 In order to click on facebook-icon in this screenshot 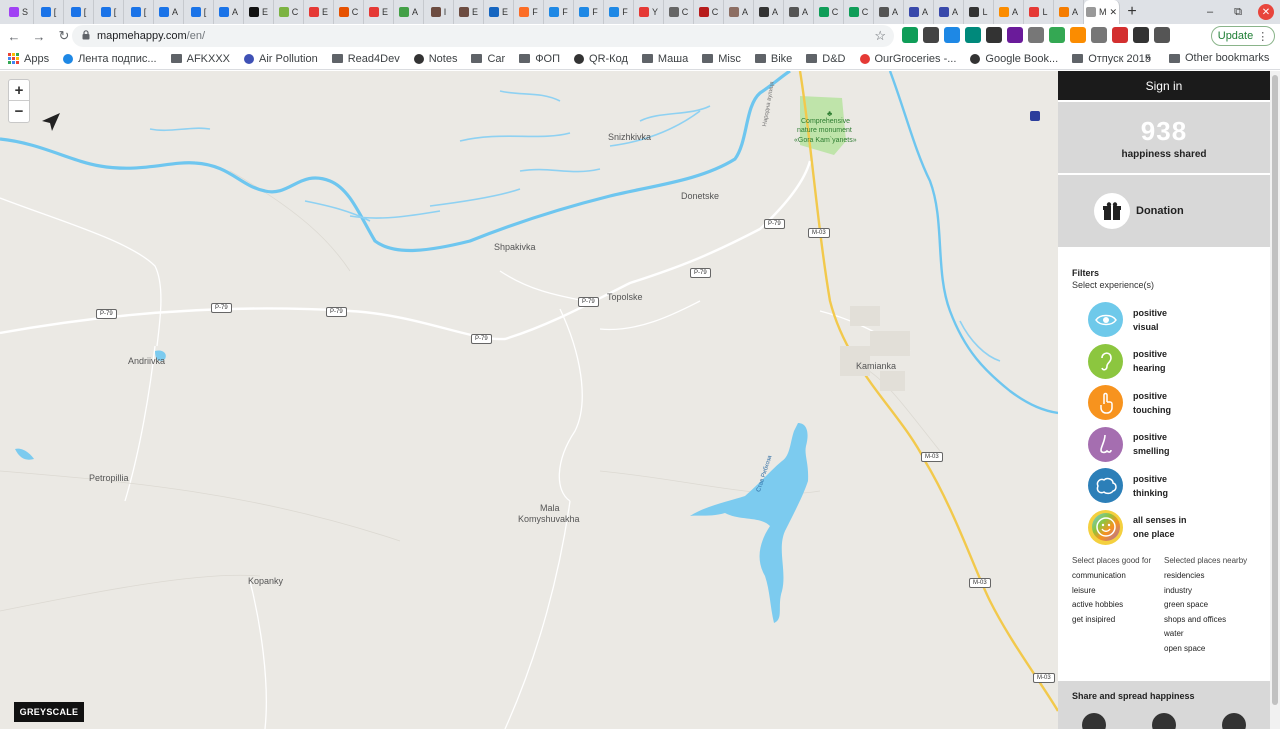, I will do `click(1094, 721)`.